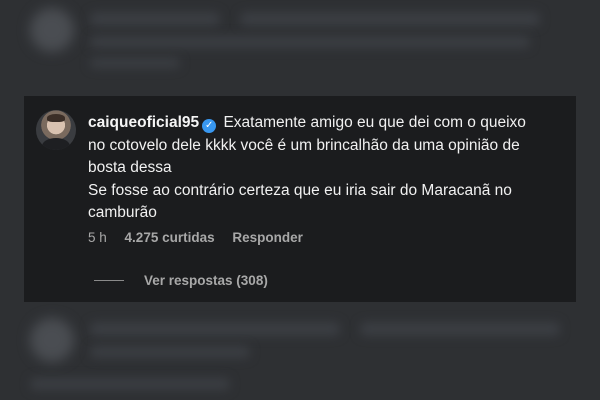 This screenshot has width=600, height=400. I want to click on username-link: caiqueoficial95, so click(143, 122).